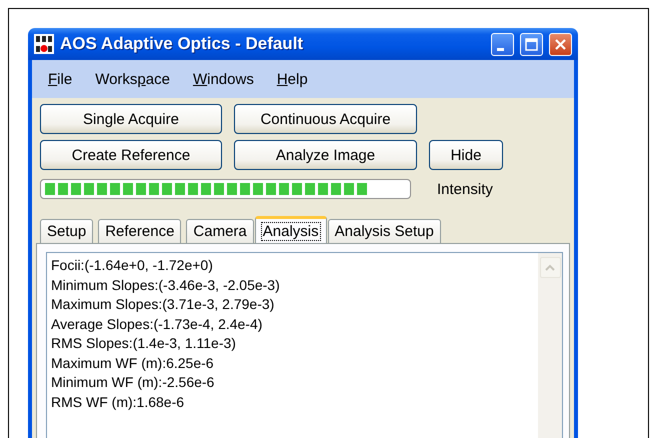  Describe the element at coordinates (182, 44) in the screenshot. I see `window-title: AOS Adaptive Optics - Default` at that location.